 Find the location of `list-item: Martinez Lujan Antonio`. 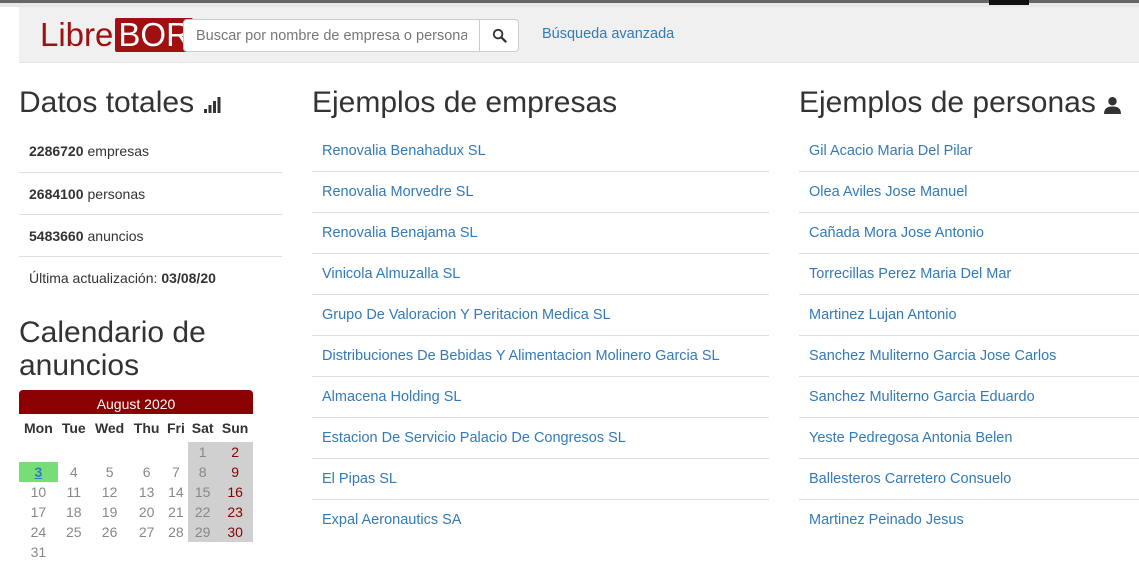

list-item: Martinez Lujan Antonio is located at coordinates (969, 314).